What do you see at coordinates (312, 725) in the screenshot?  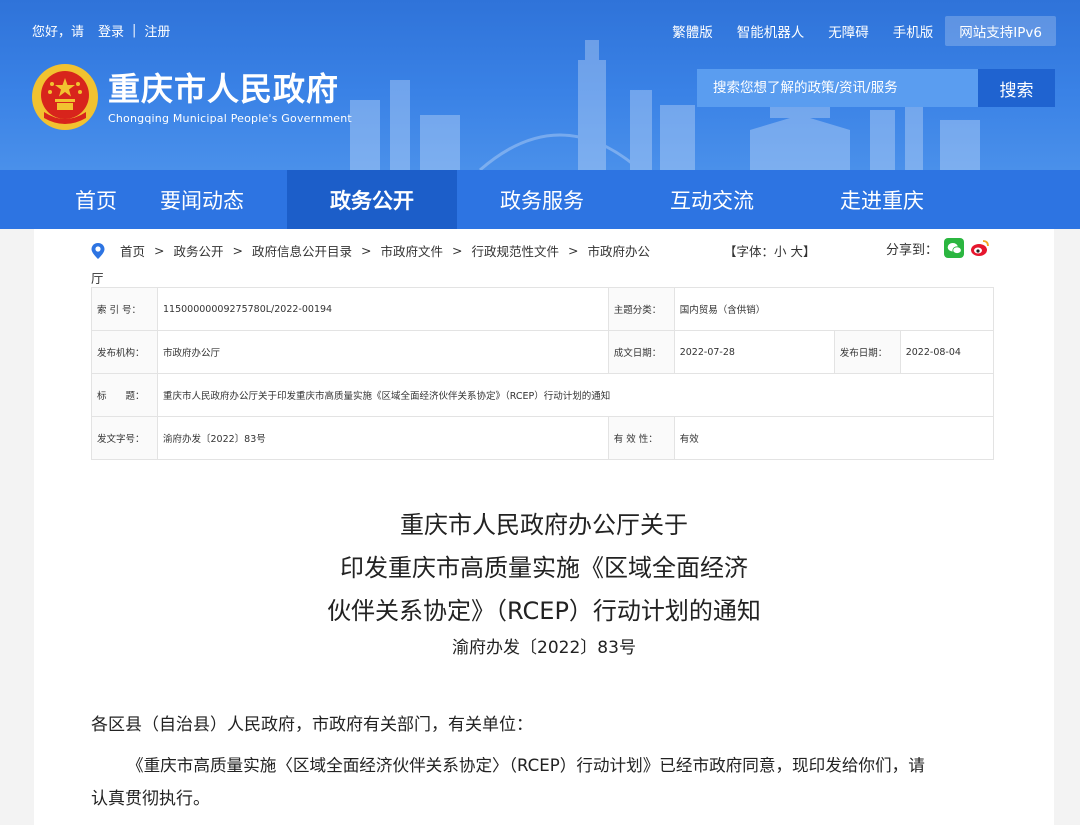 I see `salutation: 各区县（自治县）人民政府，市政府有关部门，有关单位：` at bounding box center [312, 725].